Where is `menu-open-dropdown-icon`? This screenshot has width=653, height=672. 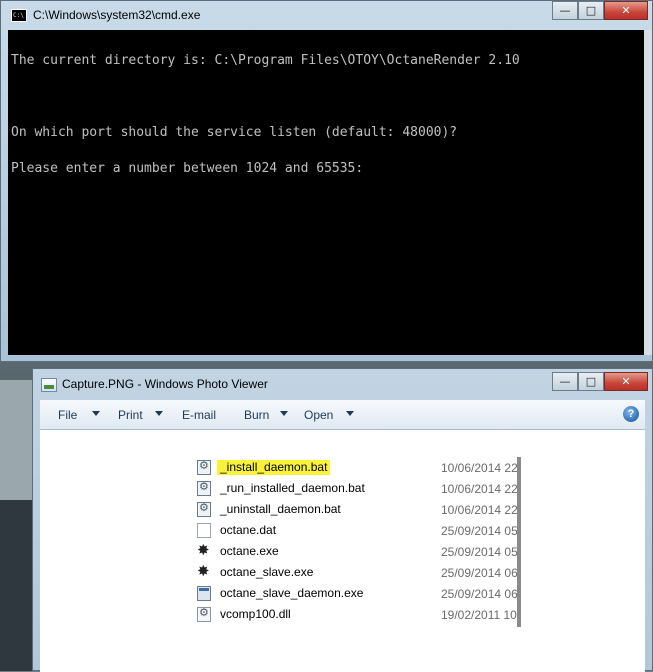
menu-open-dropdown-icon is located at coordinates (350, 413).